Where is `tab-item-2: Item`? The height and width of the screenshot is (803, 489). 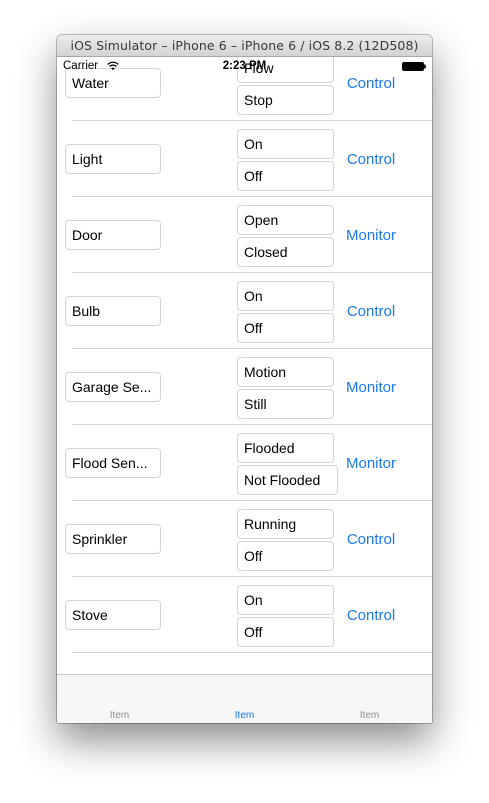
tab-item-2: Item is located at coordinates (244, 715).